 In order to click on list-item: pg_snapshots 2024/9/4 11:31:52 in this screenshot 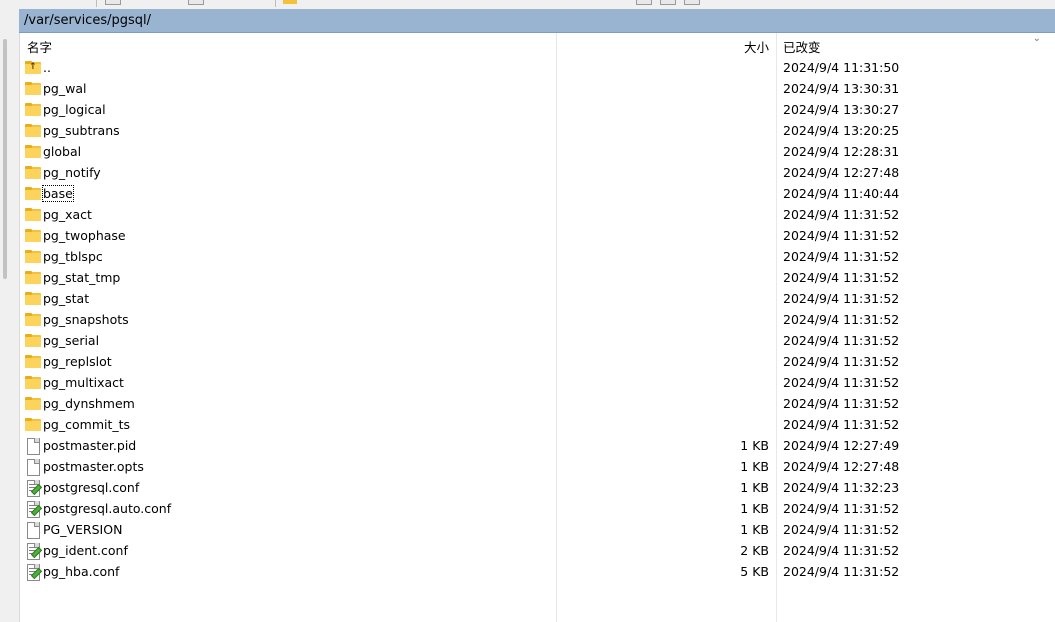, I will do `click(537, 320)`.